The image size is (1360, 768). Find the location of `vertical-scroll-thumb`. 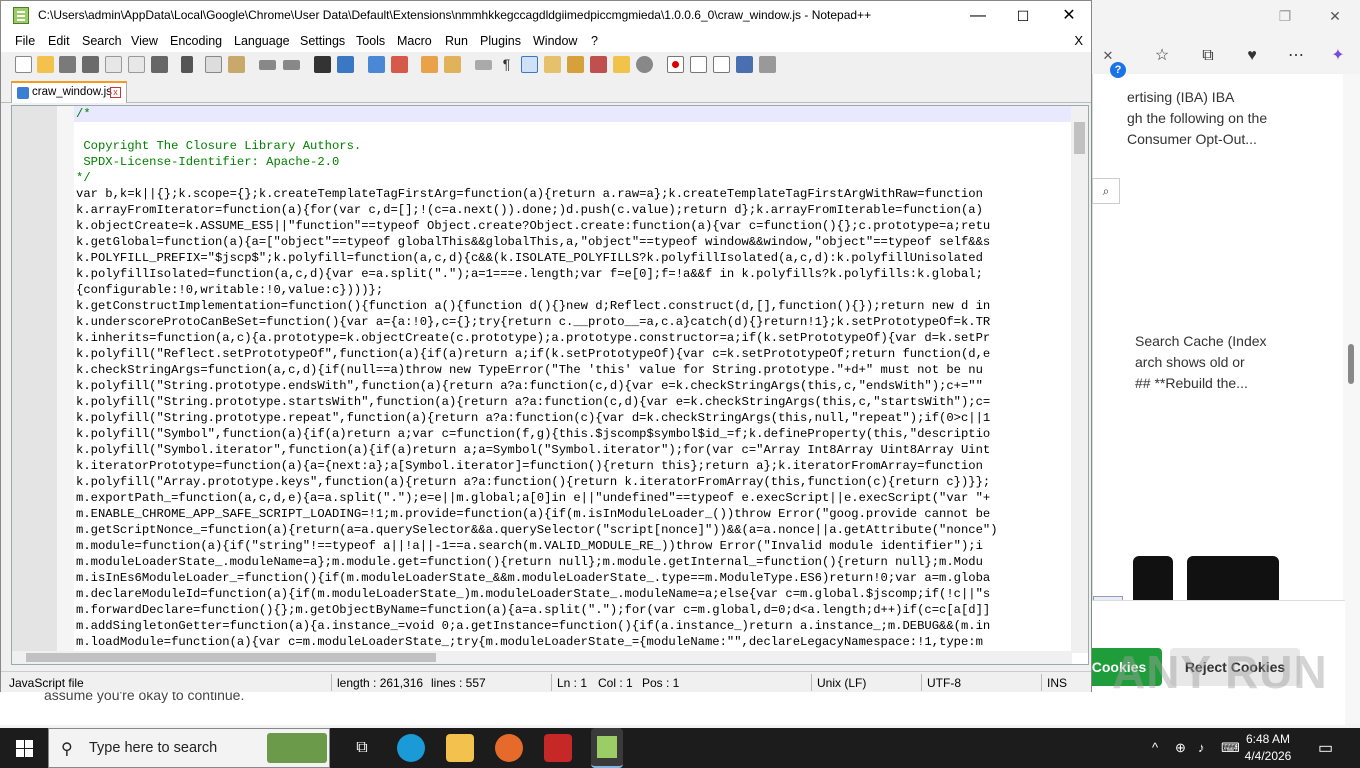

vertical-scroll-thumb is located at coordinates (1079, 138).